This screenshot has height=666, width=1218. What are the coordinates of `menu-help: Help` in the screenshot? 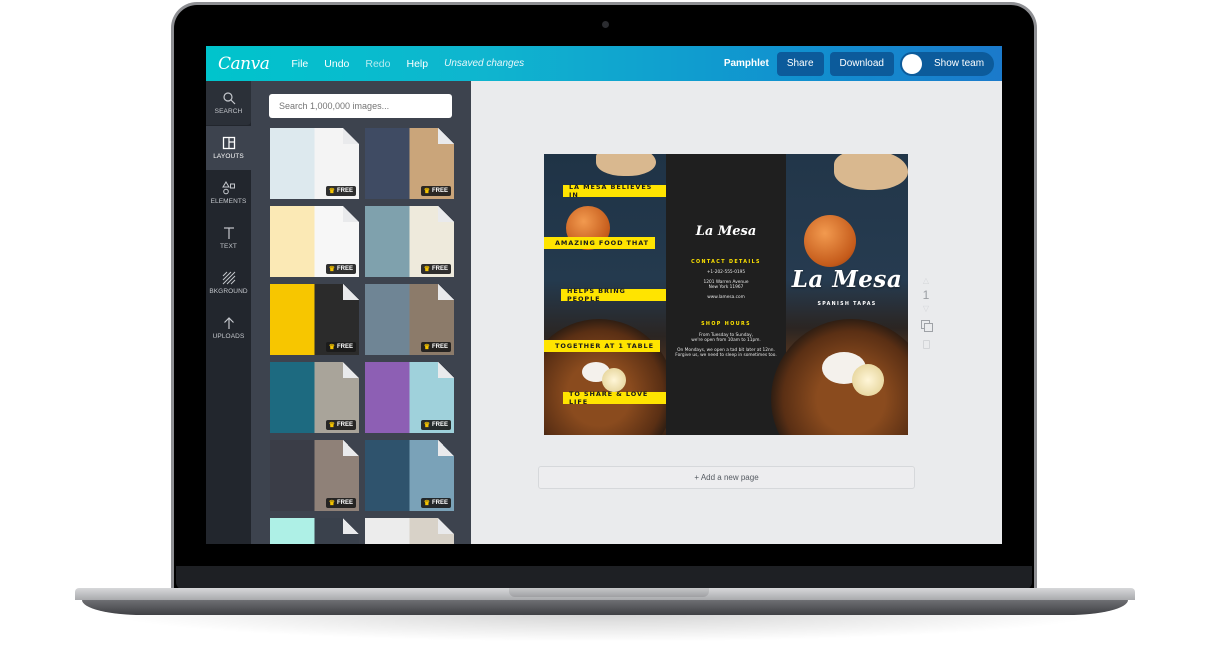 It's located at (417, 64).